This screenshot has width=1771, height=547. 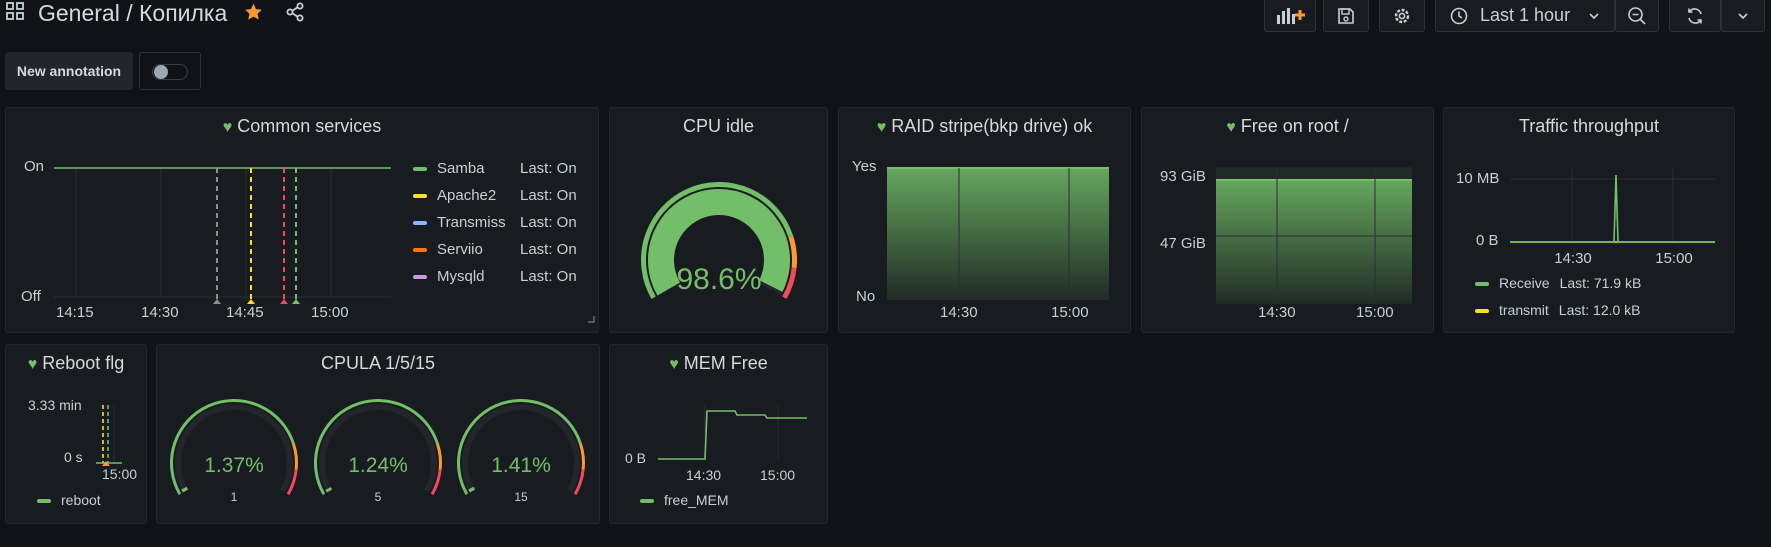 What do you see at coordinates (245, 312) in the screenshot?
I see `x-axis-tick: 14:45` at bounding box center [245, 312].